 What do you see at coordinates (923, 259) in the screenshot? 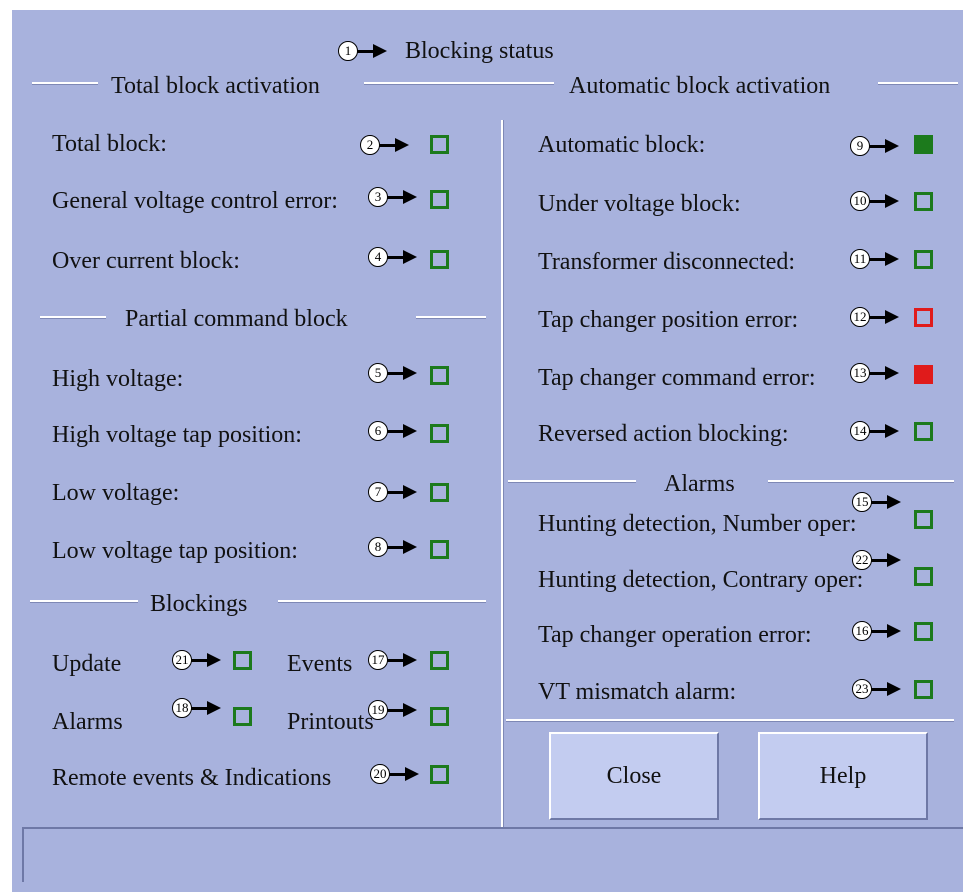
I see `indicator-transformer-disconnected` at bounding box center [923, 259].